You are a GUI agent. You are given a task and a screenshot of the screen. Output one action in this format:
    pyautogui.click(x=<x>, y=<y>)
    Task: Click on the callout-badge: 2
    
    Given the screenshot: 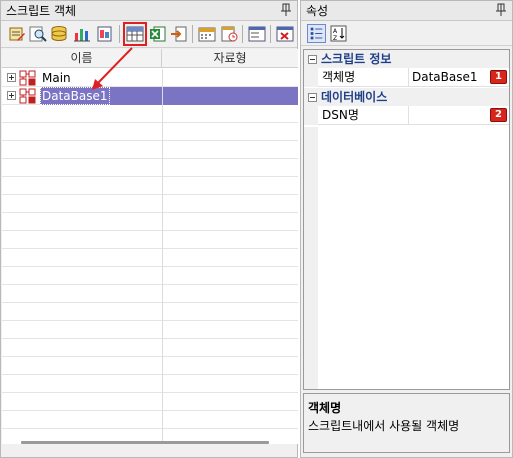 What is the action you would take?
    pyautogui.click(x=498, y=115)
    